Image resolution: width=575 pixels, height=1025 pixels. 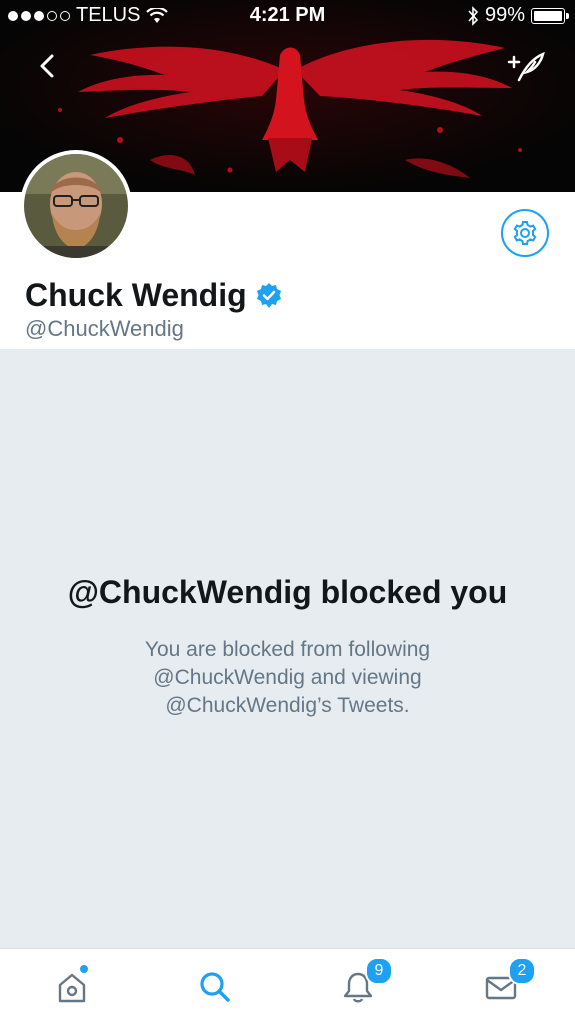 I want to click on tab-home, so click(x=71, y=987).